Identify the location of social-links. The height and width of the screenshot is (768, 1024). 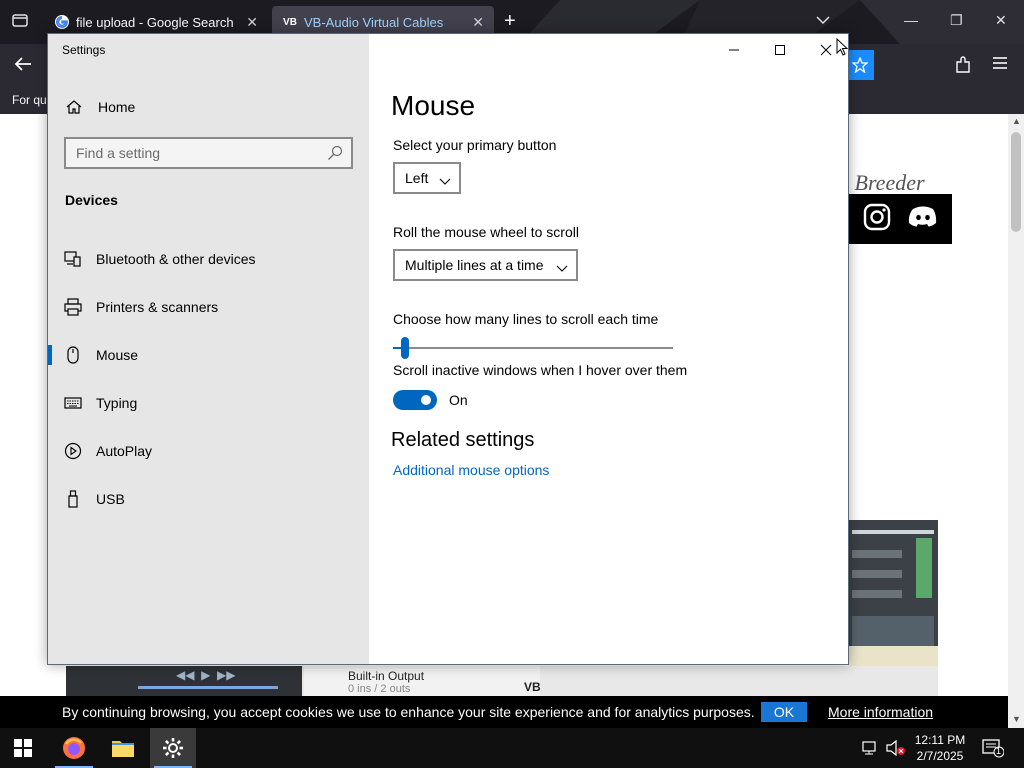
(900, 219).